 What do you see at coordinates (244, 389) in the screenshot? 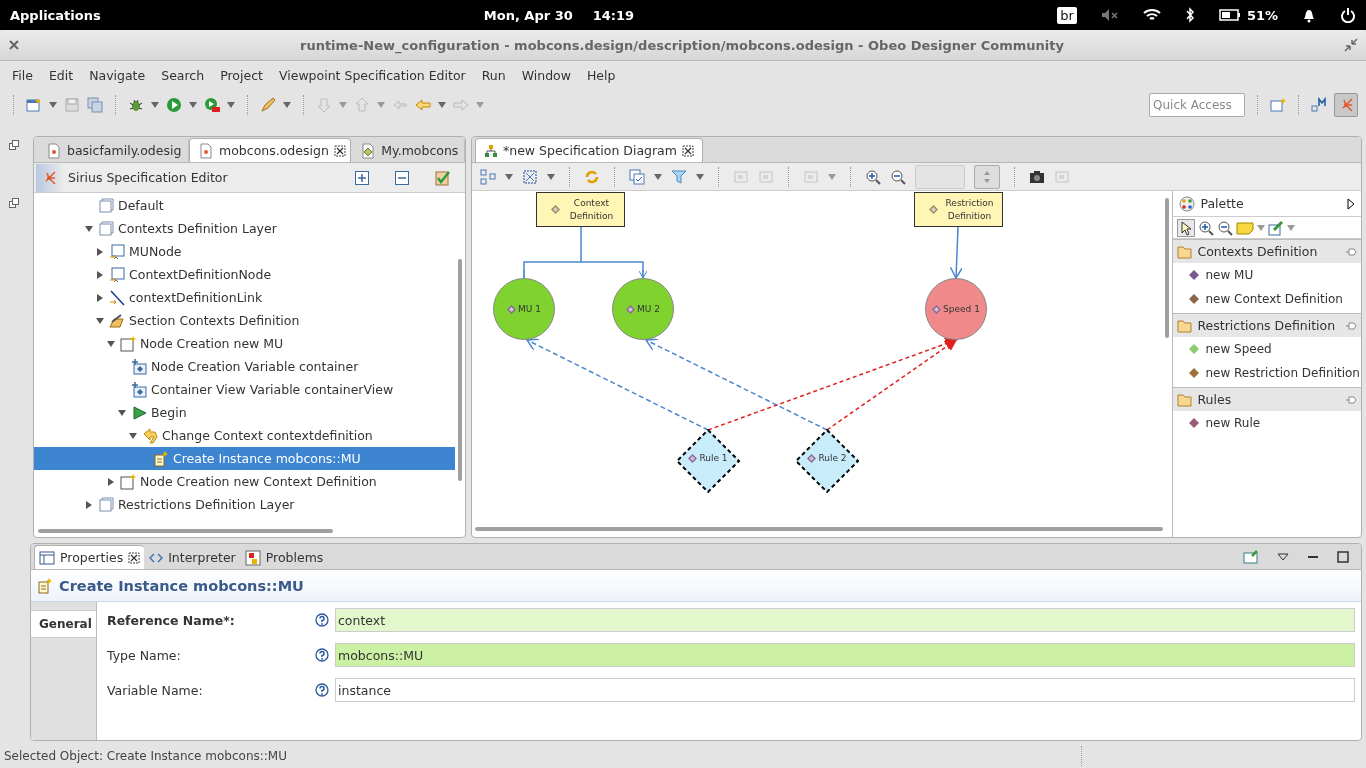
I see `tree-item: Container View Variable containerView` at bounding box center [244, 389].